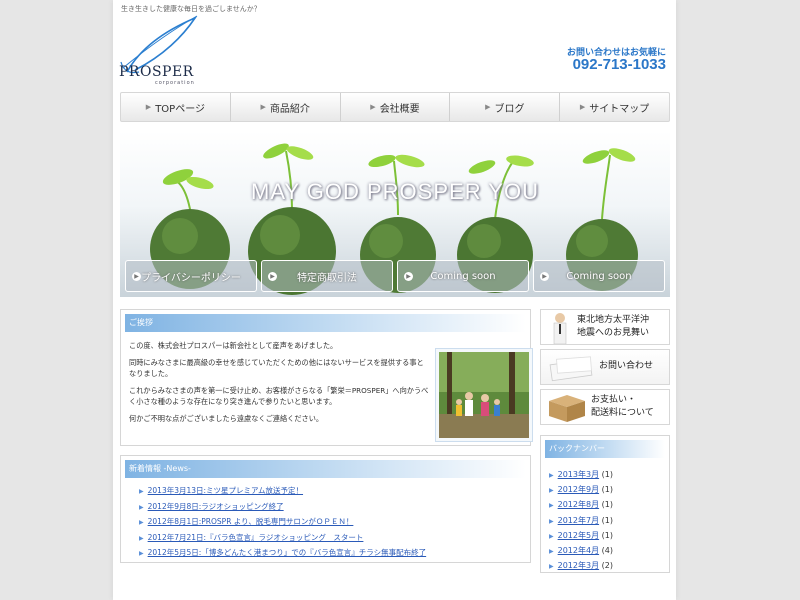 Image resolution: width=800 pixels, height=600 pixels. Describe the element at coordinates (605, 449) in the screenshot. I see `archive-heading: バックナンバー` at that location.